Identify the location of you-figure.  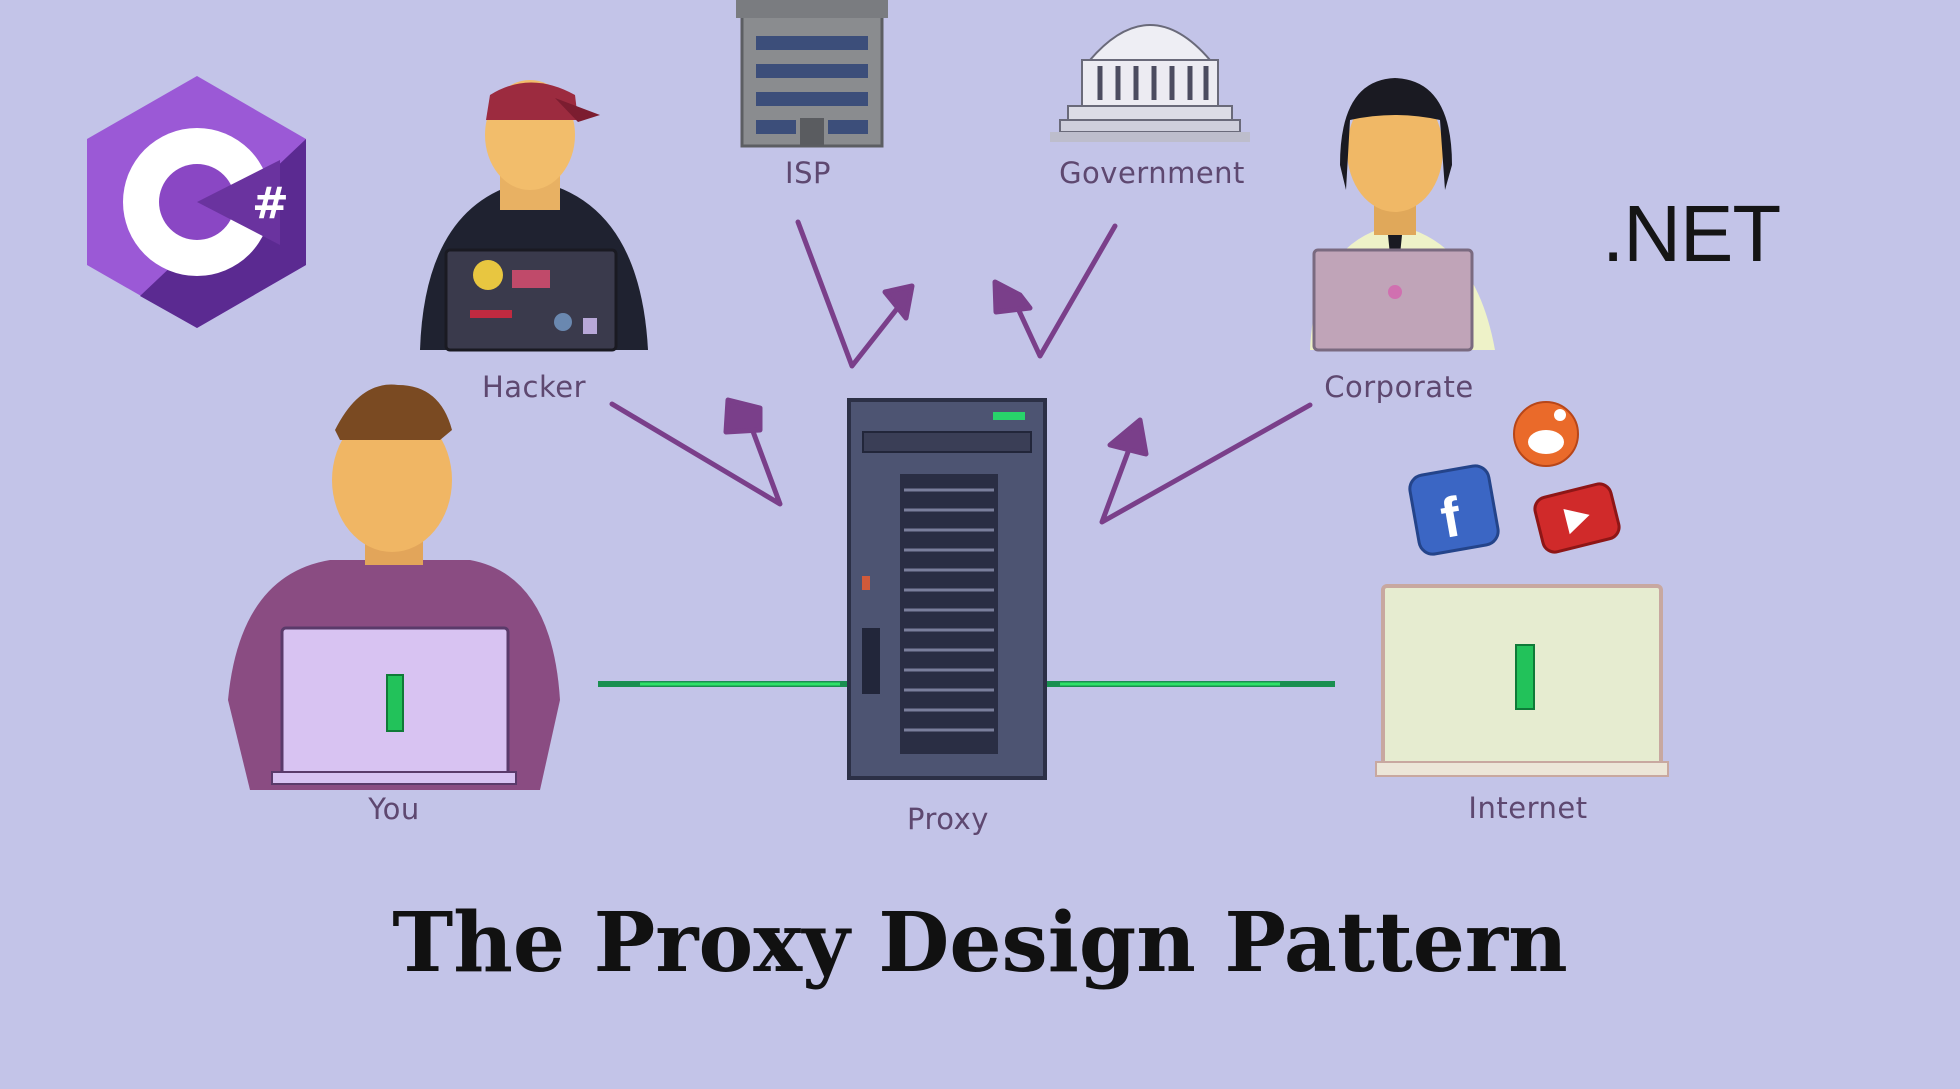
(394, 587).